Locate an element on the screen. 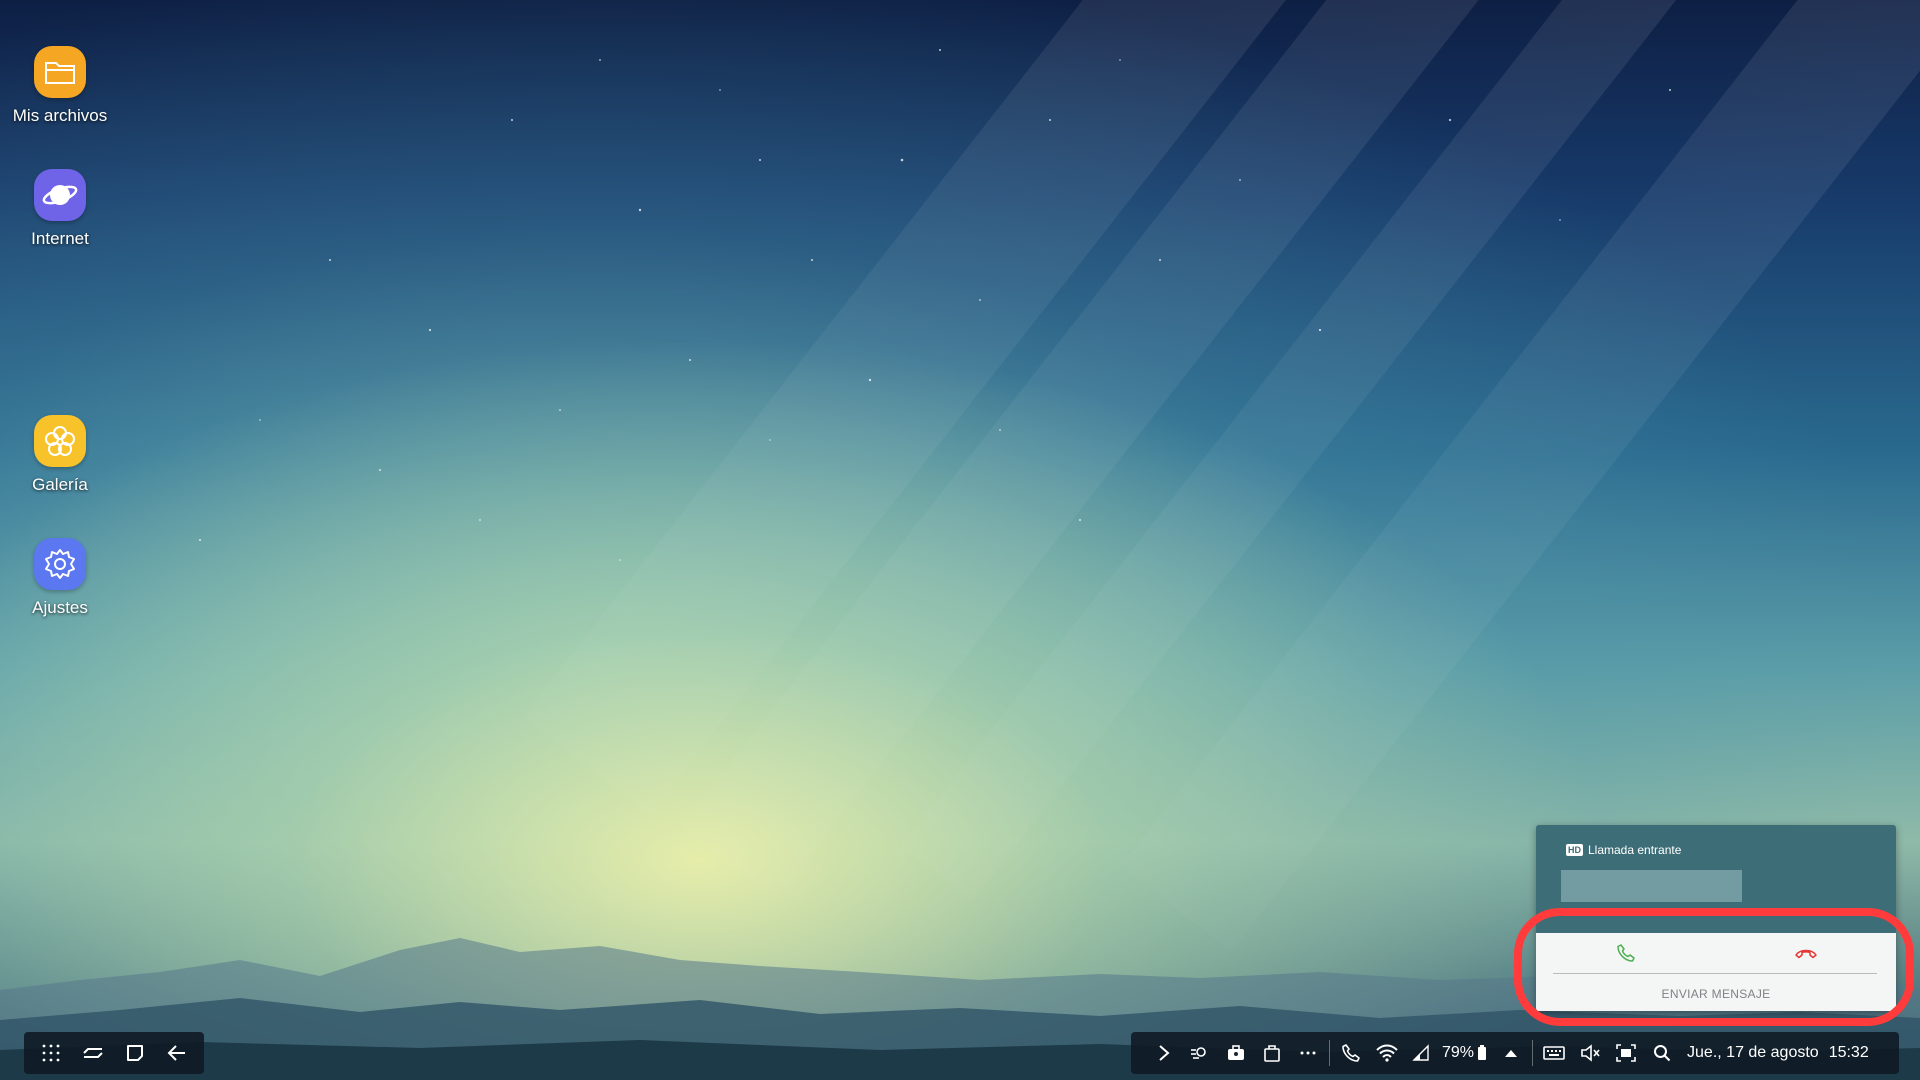 This screenshot has height=1080, width=1920. search-icon is located at coordinates (1662, 1053).